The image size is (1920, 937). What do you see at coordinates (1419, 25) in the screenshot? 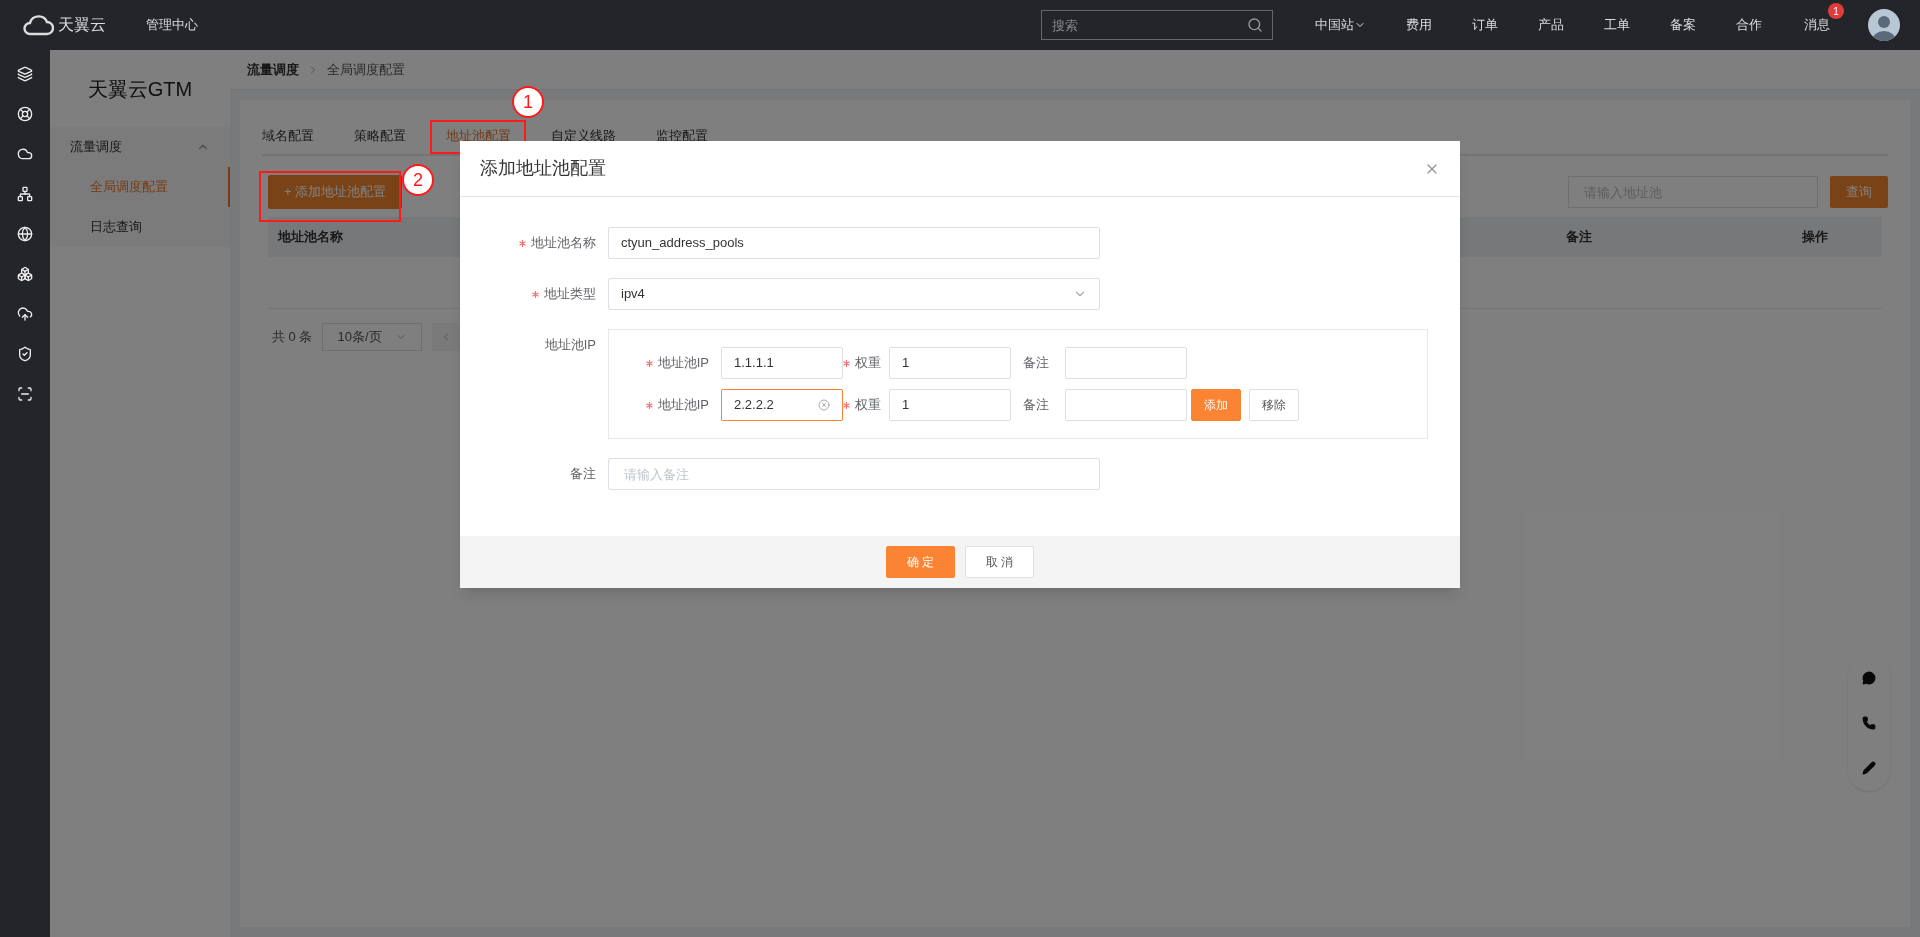
I see `nav-link: 费用` at bounding box center [1419, 25].